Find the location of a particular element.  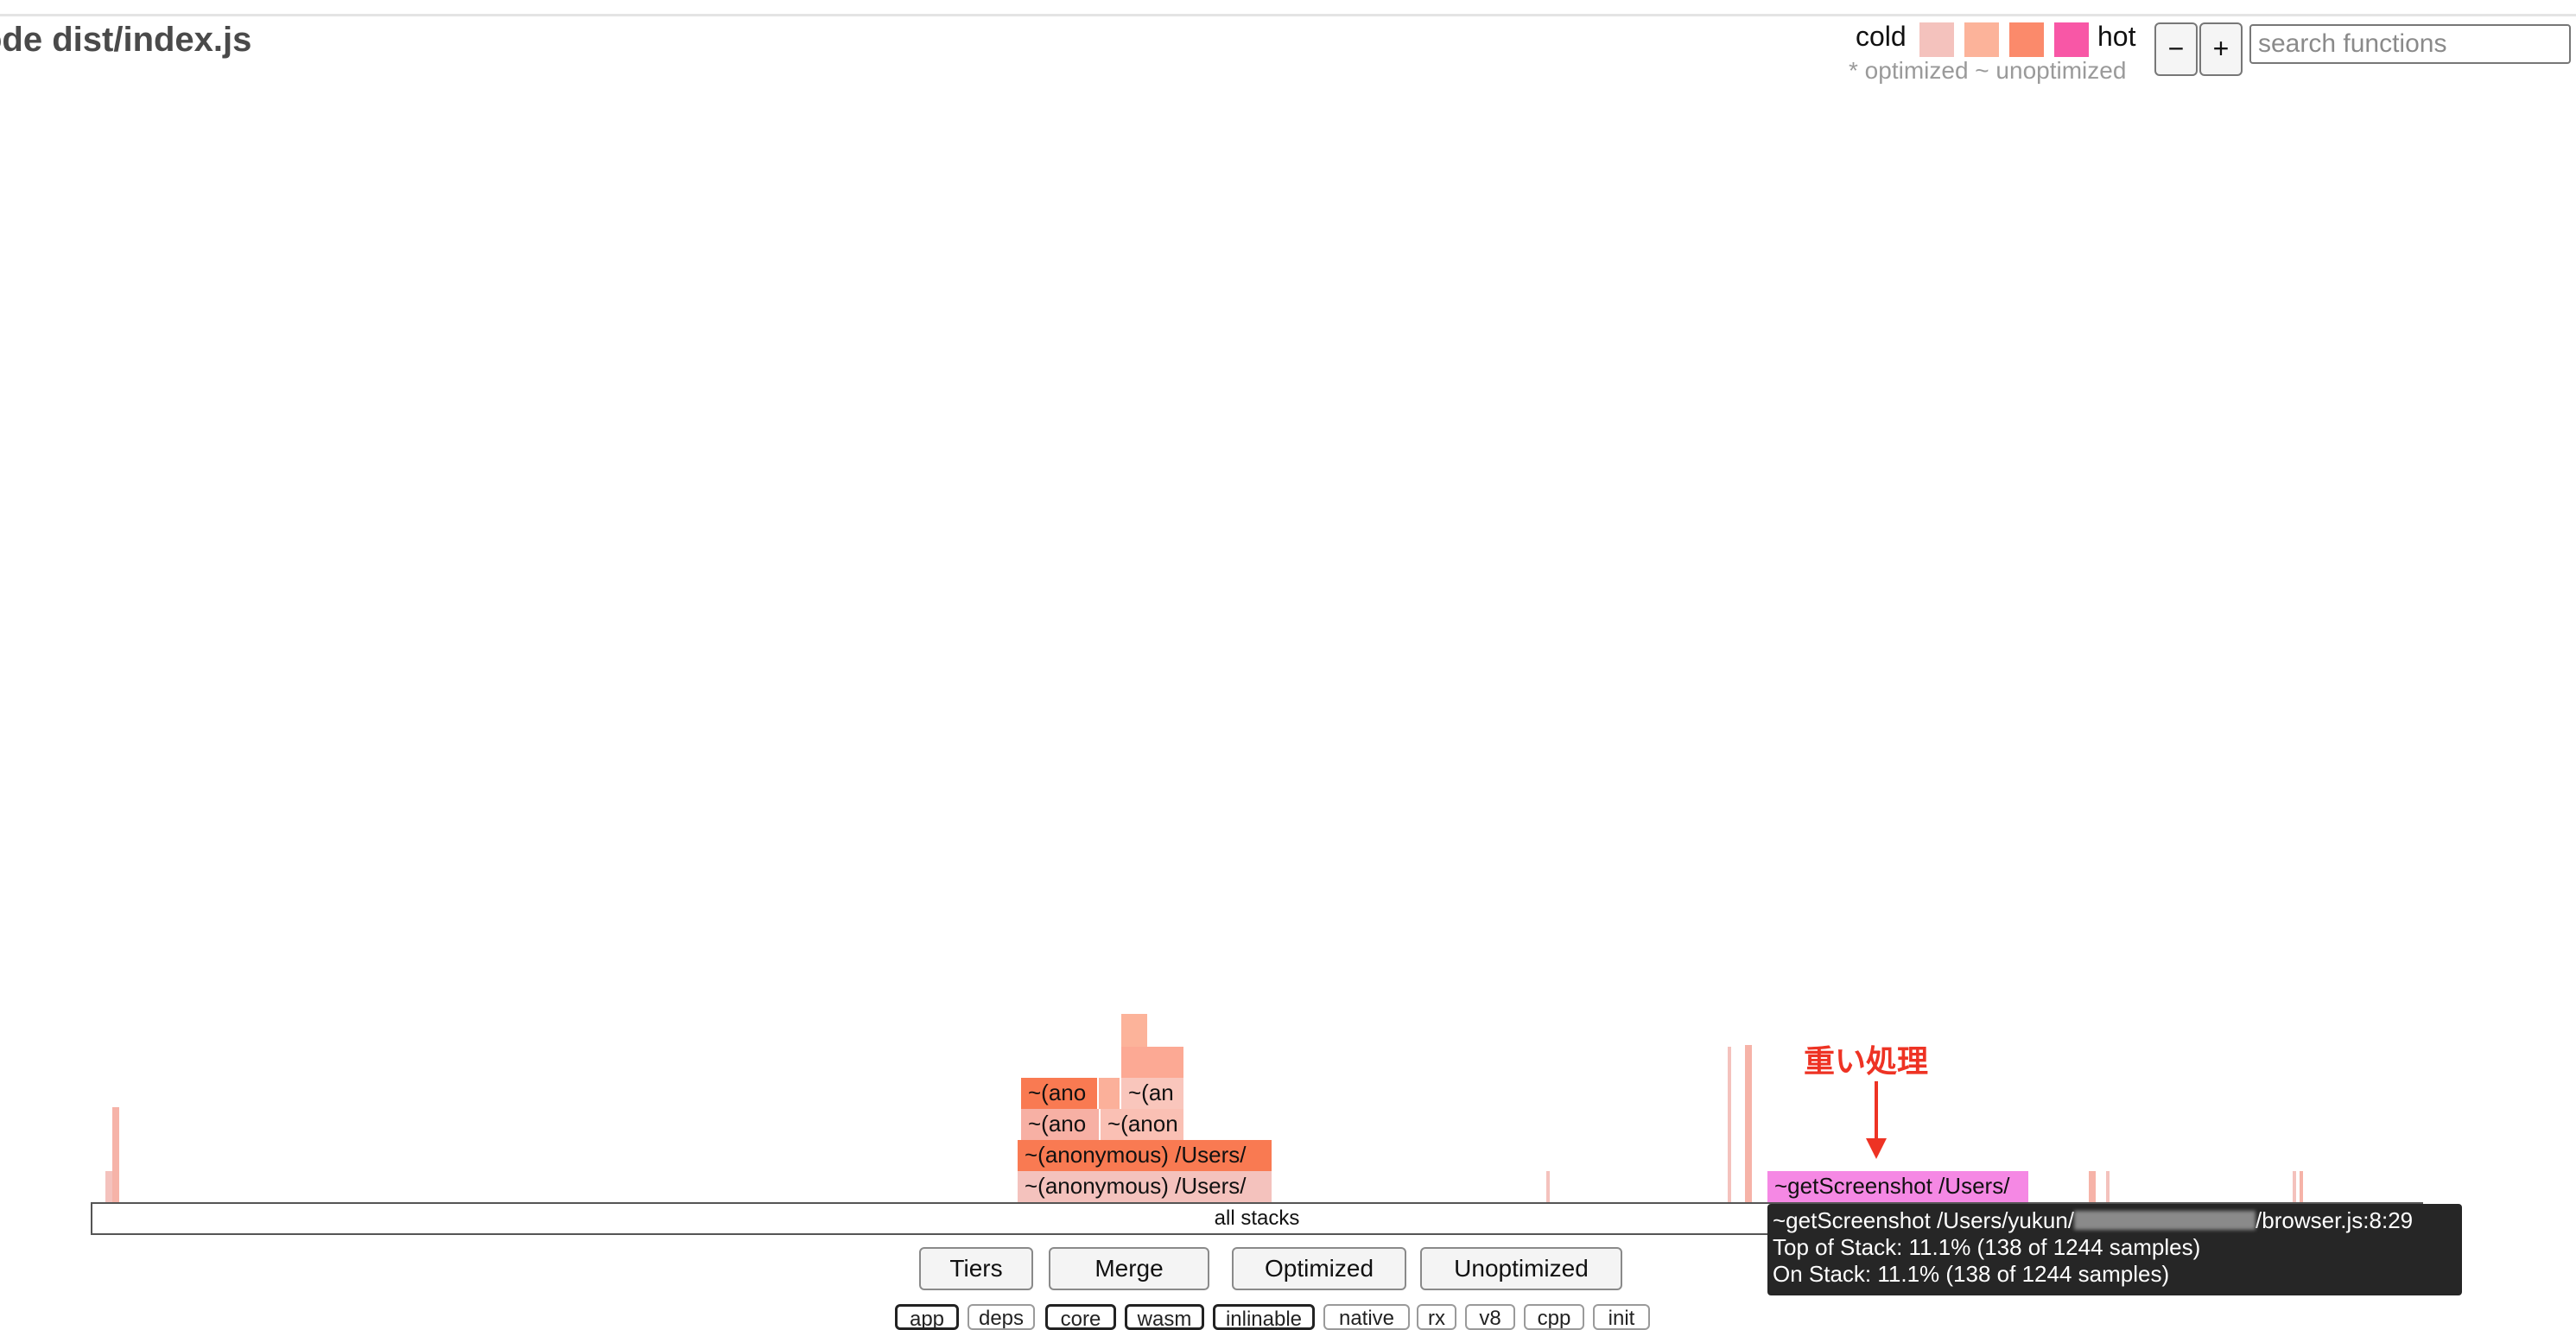

zoom-out-button: − is located at coordinates (2176, 49).